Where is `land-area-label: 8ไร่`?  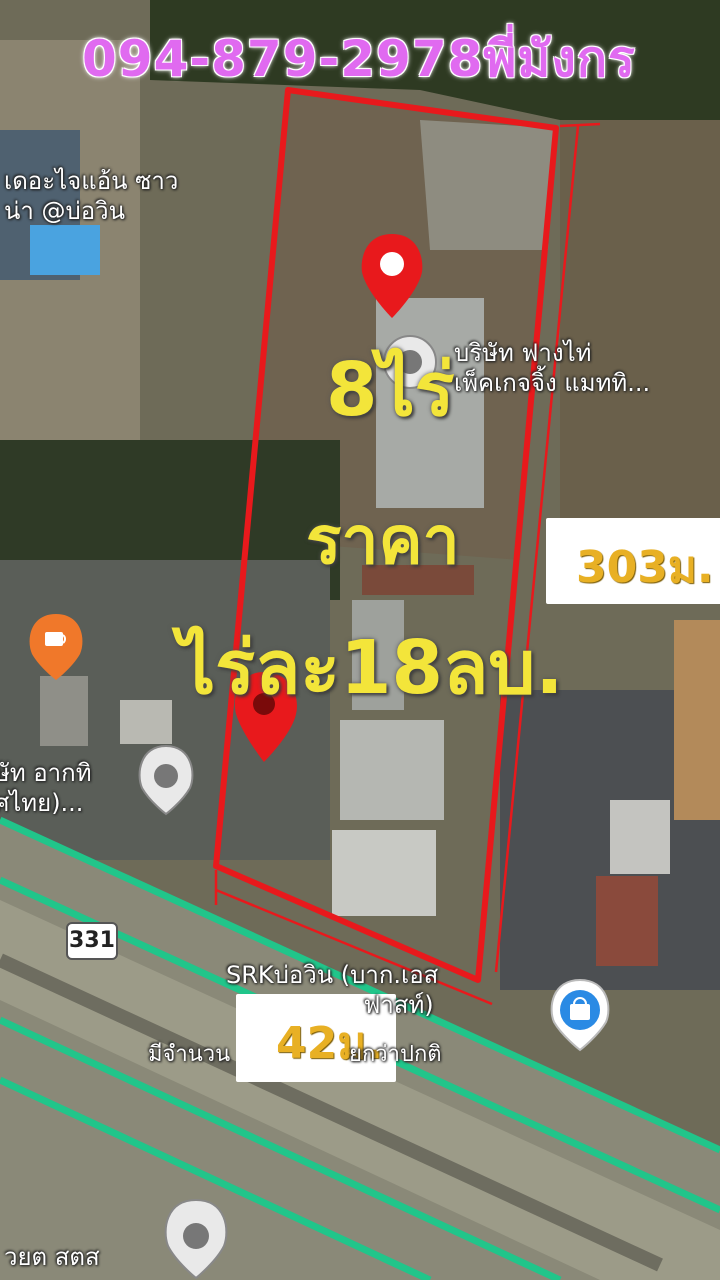
land-area-label: 8ไร่ is located at coordinates (390, 390).